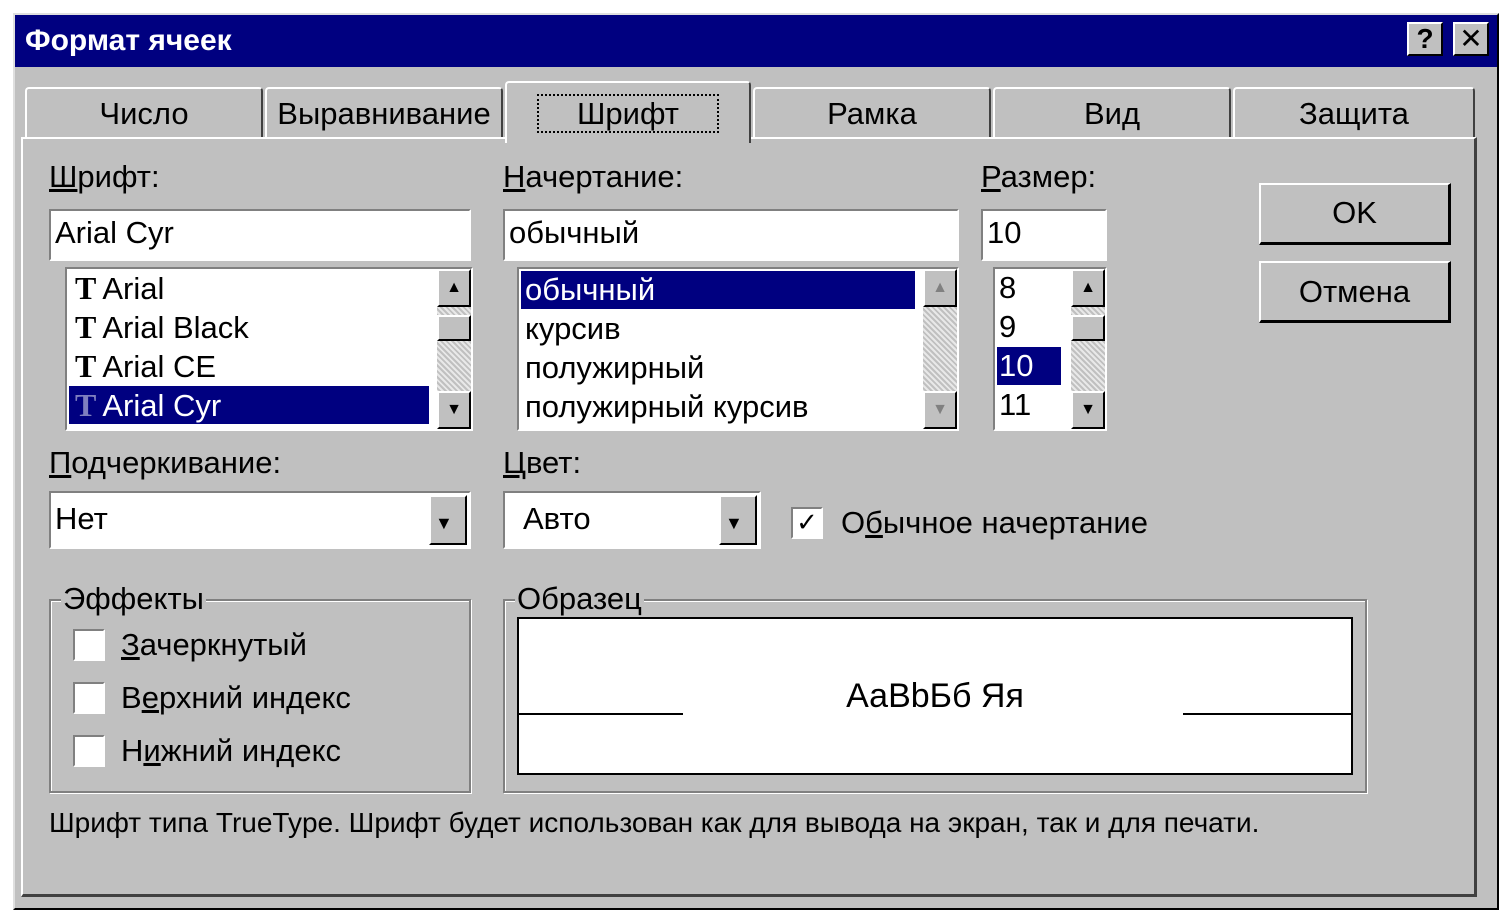 This screenshot has width=1499, height=910. Describe the element at coordinates (384, 113) in the screenshot. I see `tab-alignment: Выравнивание` at that location.